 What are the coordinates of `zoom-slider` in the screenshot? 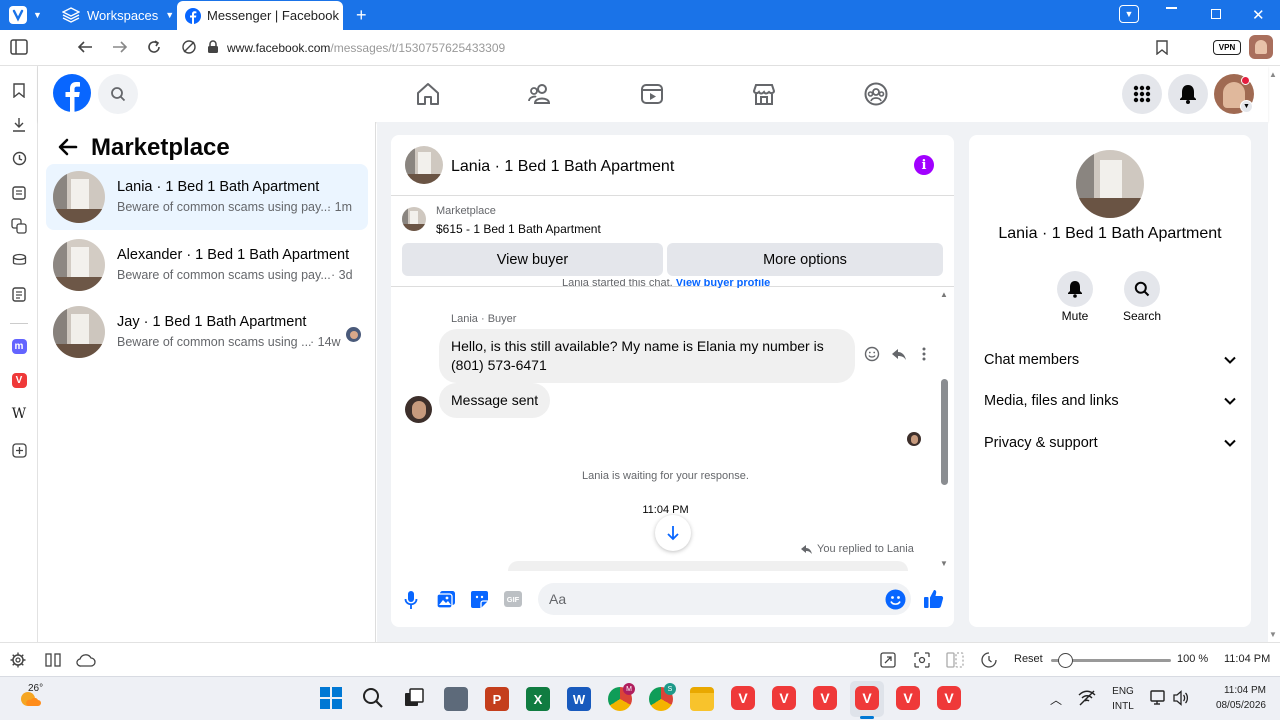 It's located at (1111, 660).